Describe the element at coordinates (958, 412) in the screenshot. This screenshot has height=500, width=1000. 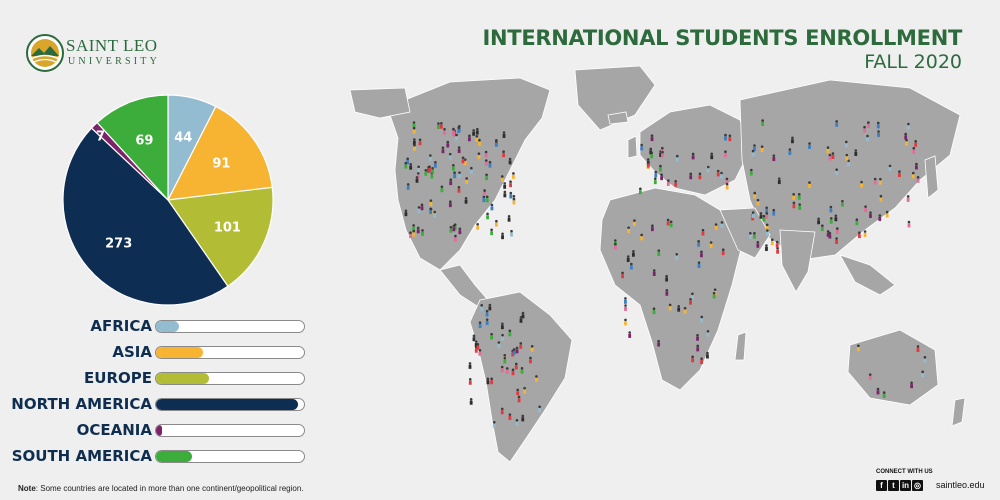
I see `continent-new-zealand` at that location.